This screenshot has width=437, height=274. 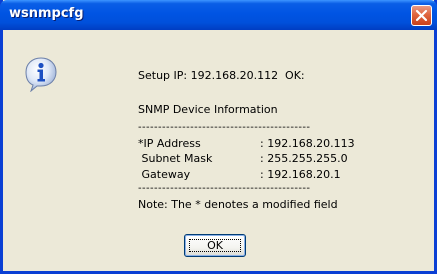 I want to click on close-icon, so click(x=421, y=15).